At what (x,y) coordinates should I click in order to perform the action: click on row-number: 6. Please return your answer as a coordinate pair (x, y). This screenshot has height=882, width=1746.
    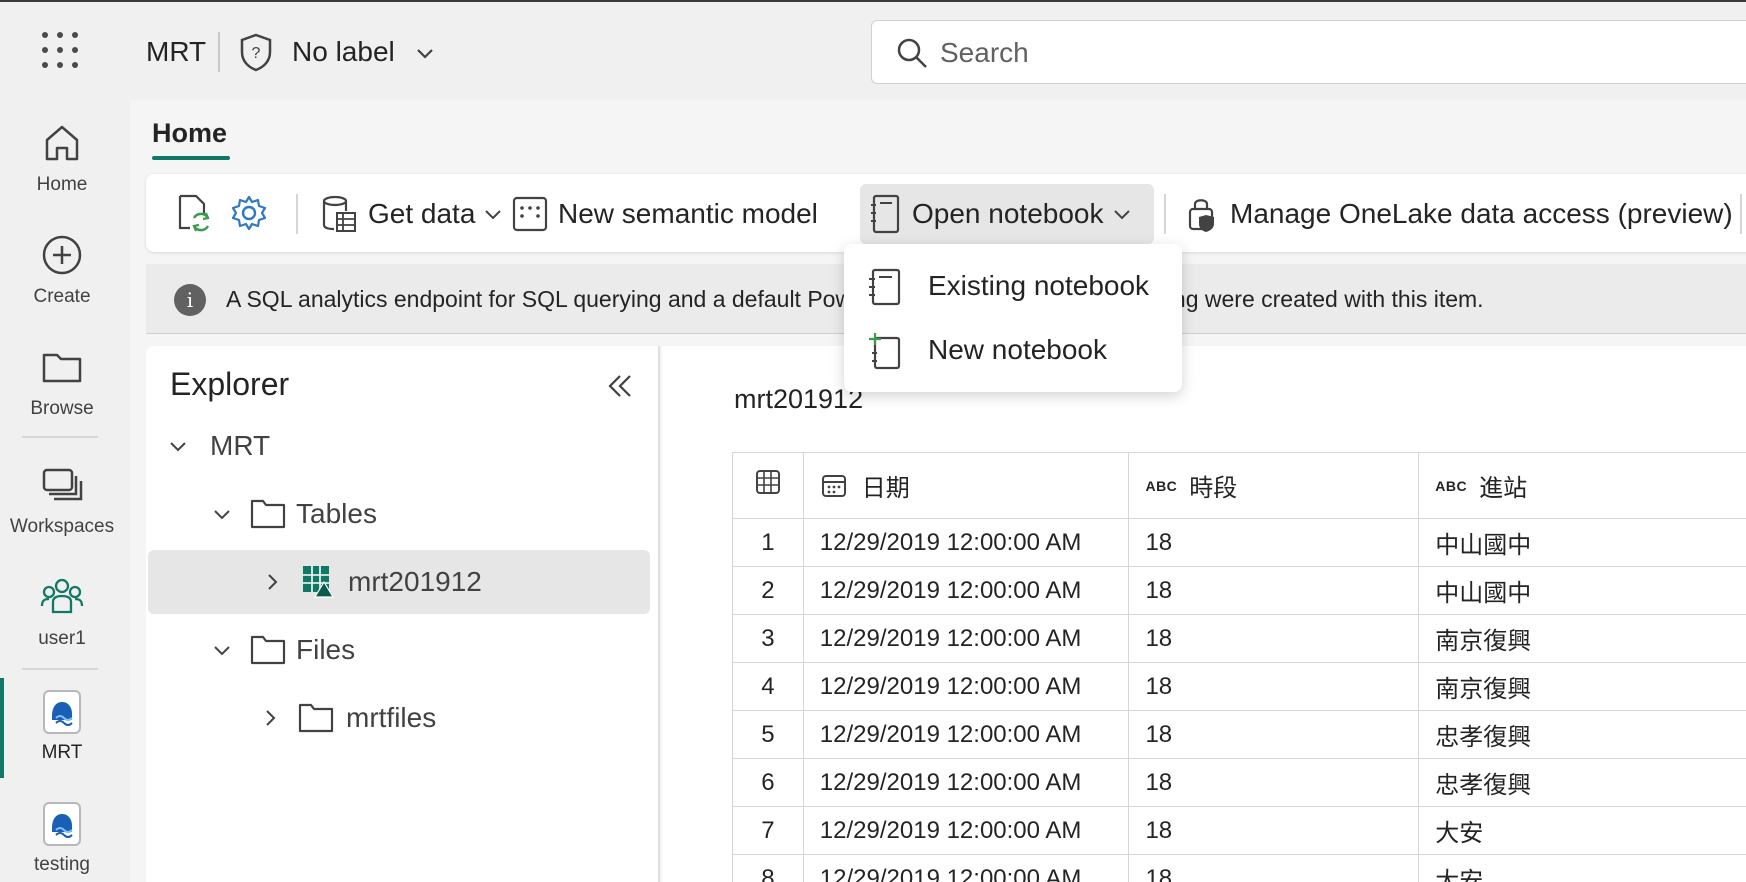
    Looking at the image, I should click on (768, 782).